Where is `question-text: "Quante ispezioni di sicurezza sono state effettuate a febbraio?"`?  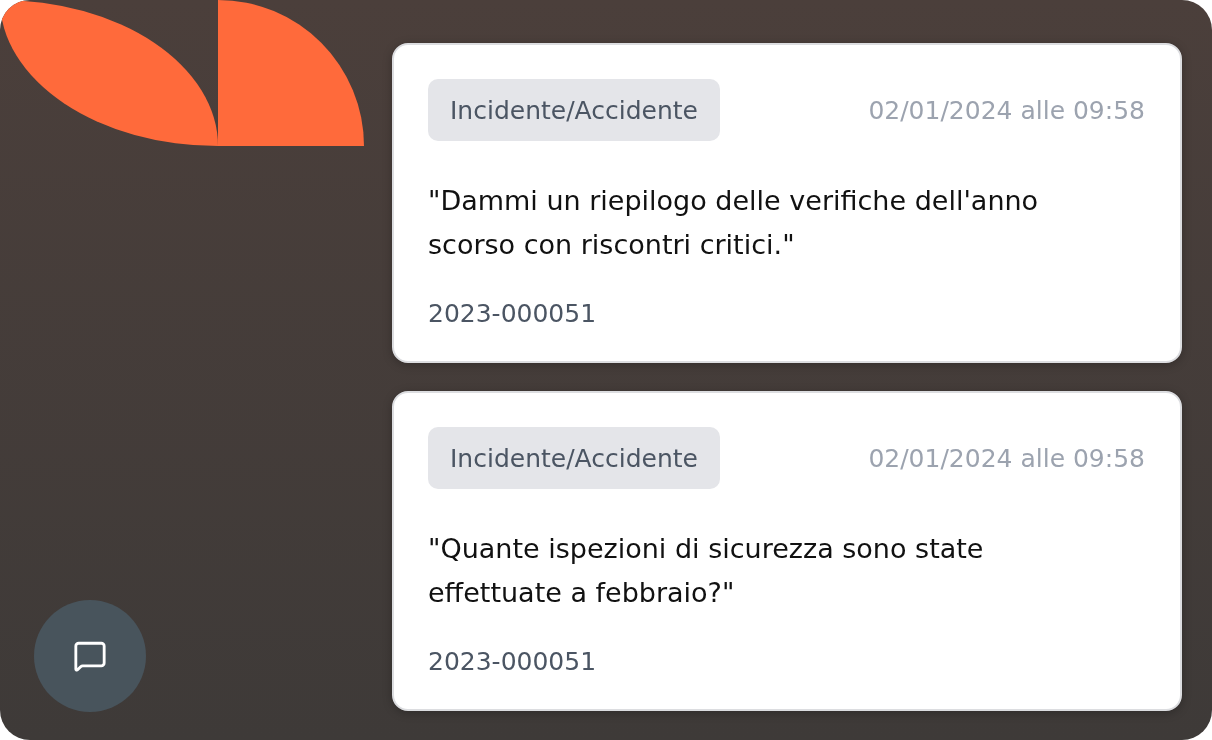 question-text: "Quante ispezioni di sicurezza sono state effettuate a febbraio?" is located at coordinates (706, 571).